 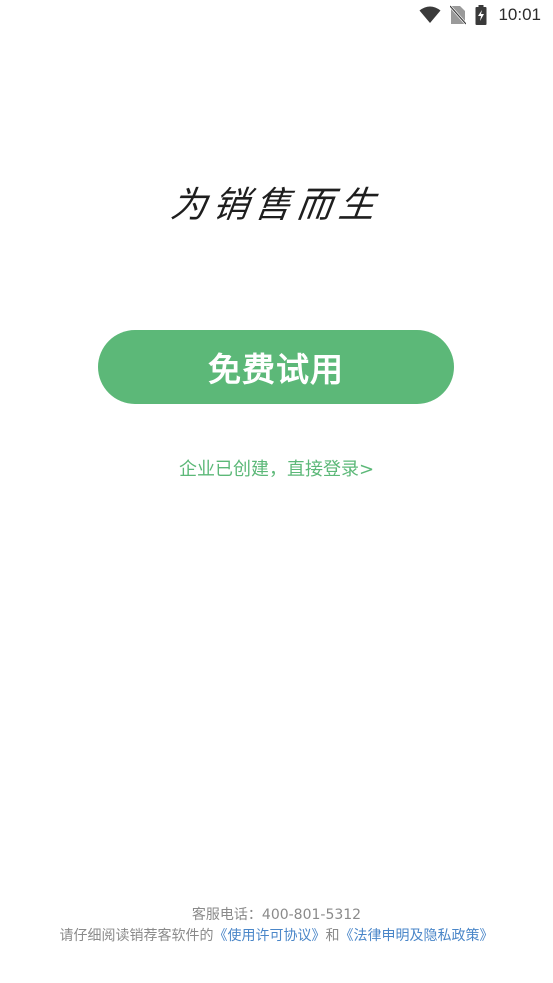 What do you see at coordinates (270, 936) in the screenshot?
I see `license-agreement-link: 《使用许可协议》` at bounding box center [270, 936].